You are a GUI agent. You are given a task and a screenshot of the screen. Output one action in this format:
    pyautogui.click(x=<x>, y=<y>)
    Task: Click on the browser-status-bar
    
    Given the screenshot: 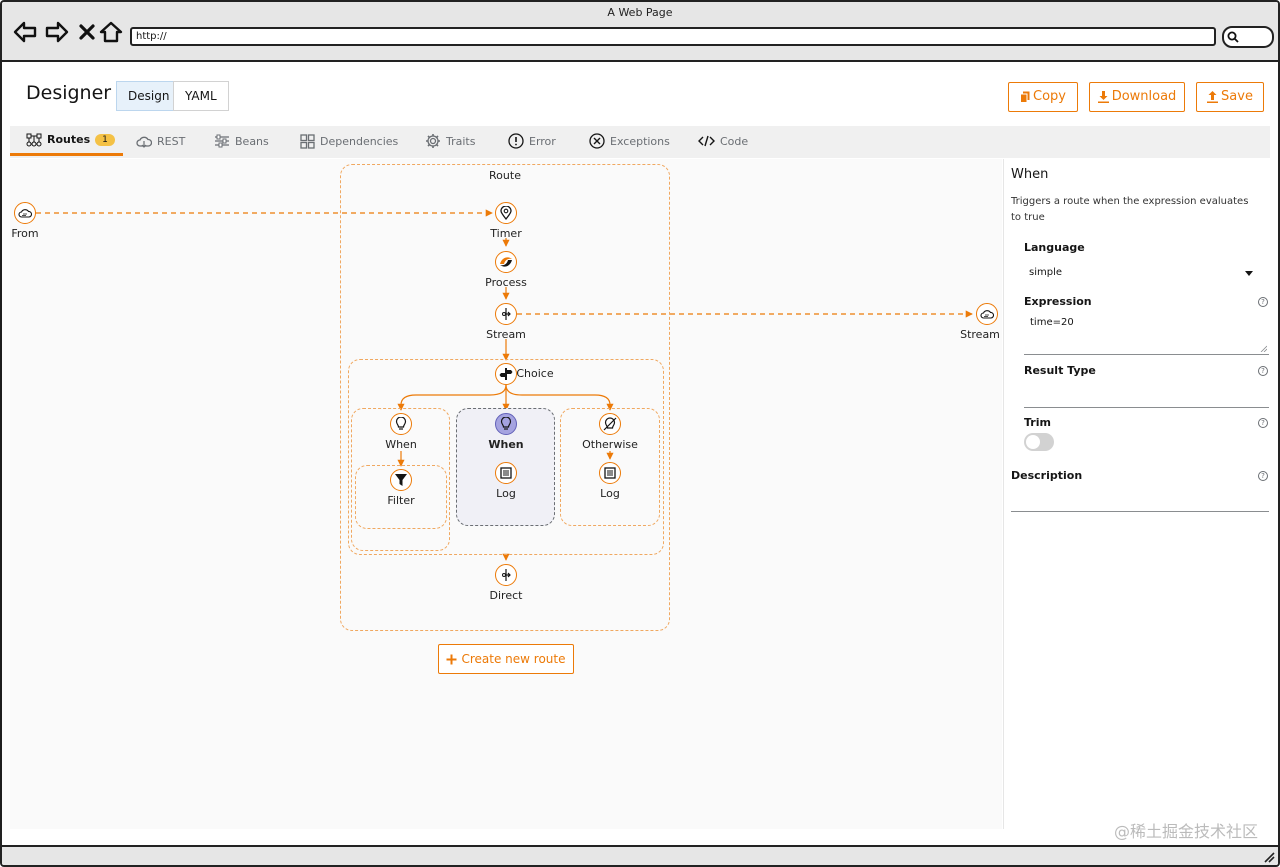 What is the action you would take?
    pyautogui.click(x=640, y=855)
    